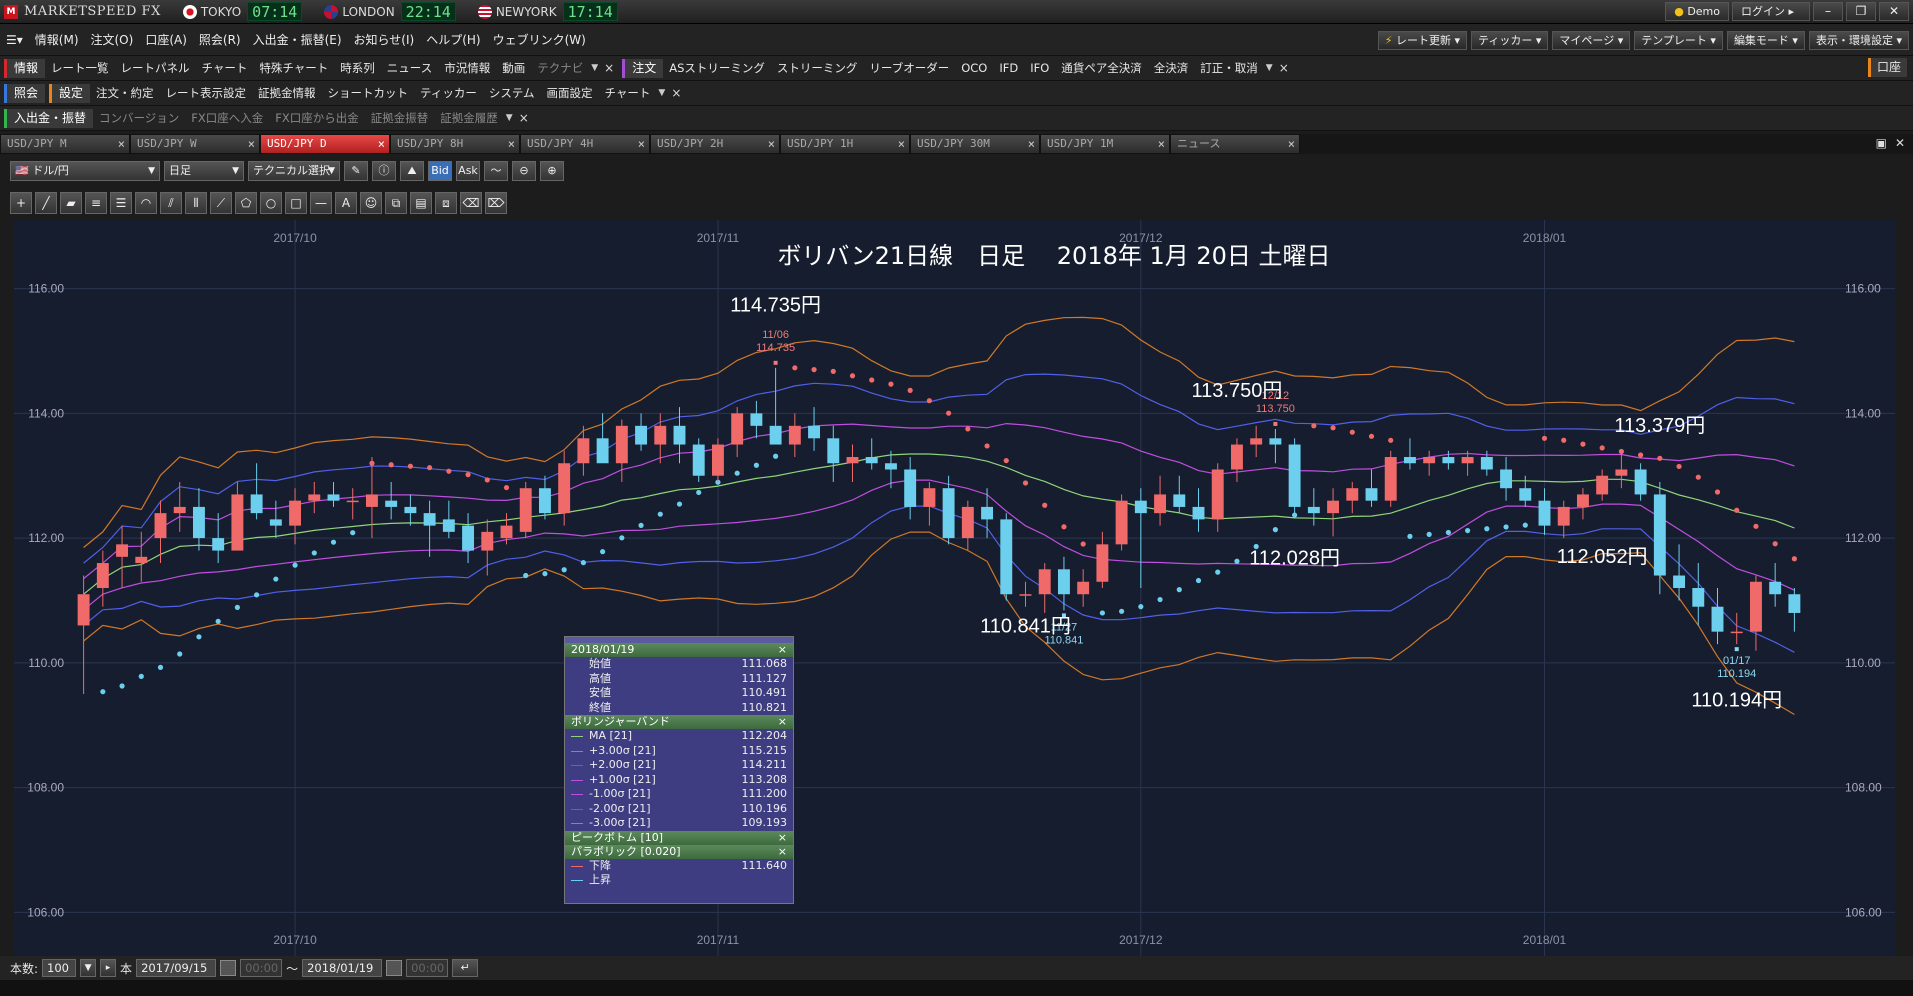 This screenshot has width=1913, height=996. I want to click on mountain-chart-icon: ⛰, so click(412, 171).